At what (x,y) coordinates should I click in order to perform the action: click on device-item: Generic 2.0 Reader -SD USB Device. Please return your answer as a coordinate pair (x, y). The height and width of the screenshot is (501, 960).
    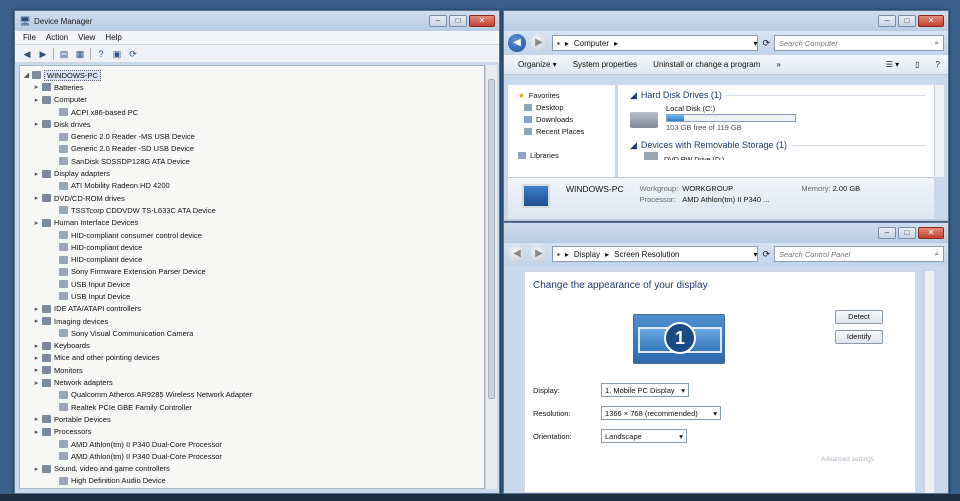
    Looking at the image, I should click on (252, 149).